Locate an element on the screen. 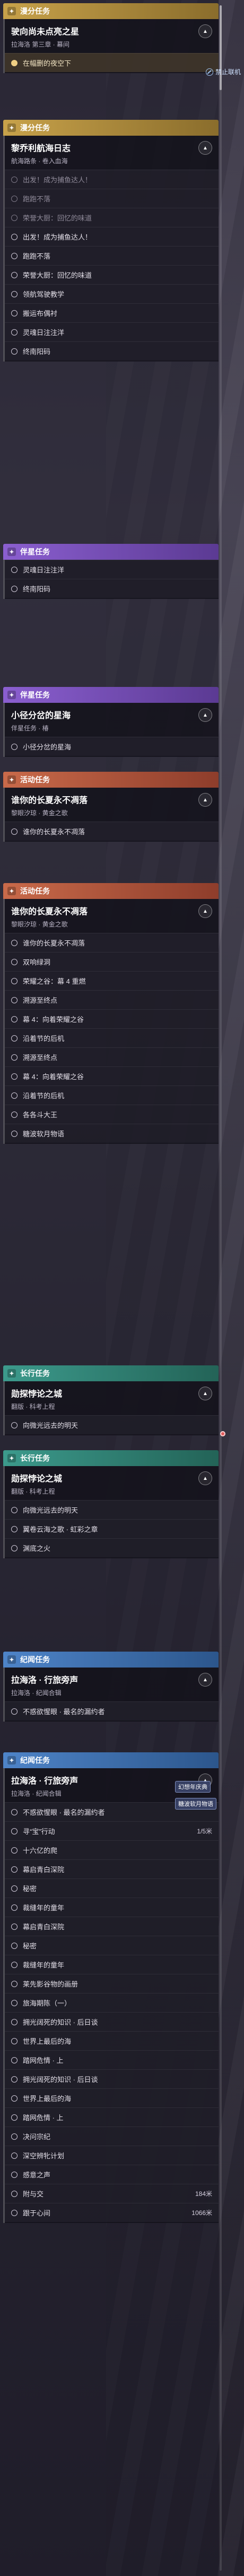 This screenshot has width=244, height=2576. quest-step: 附与交 184米 is located at coordinates (112, 2193).